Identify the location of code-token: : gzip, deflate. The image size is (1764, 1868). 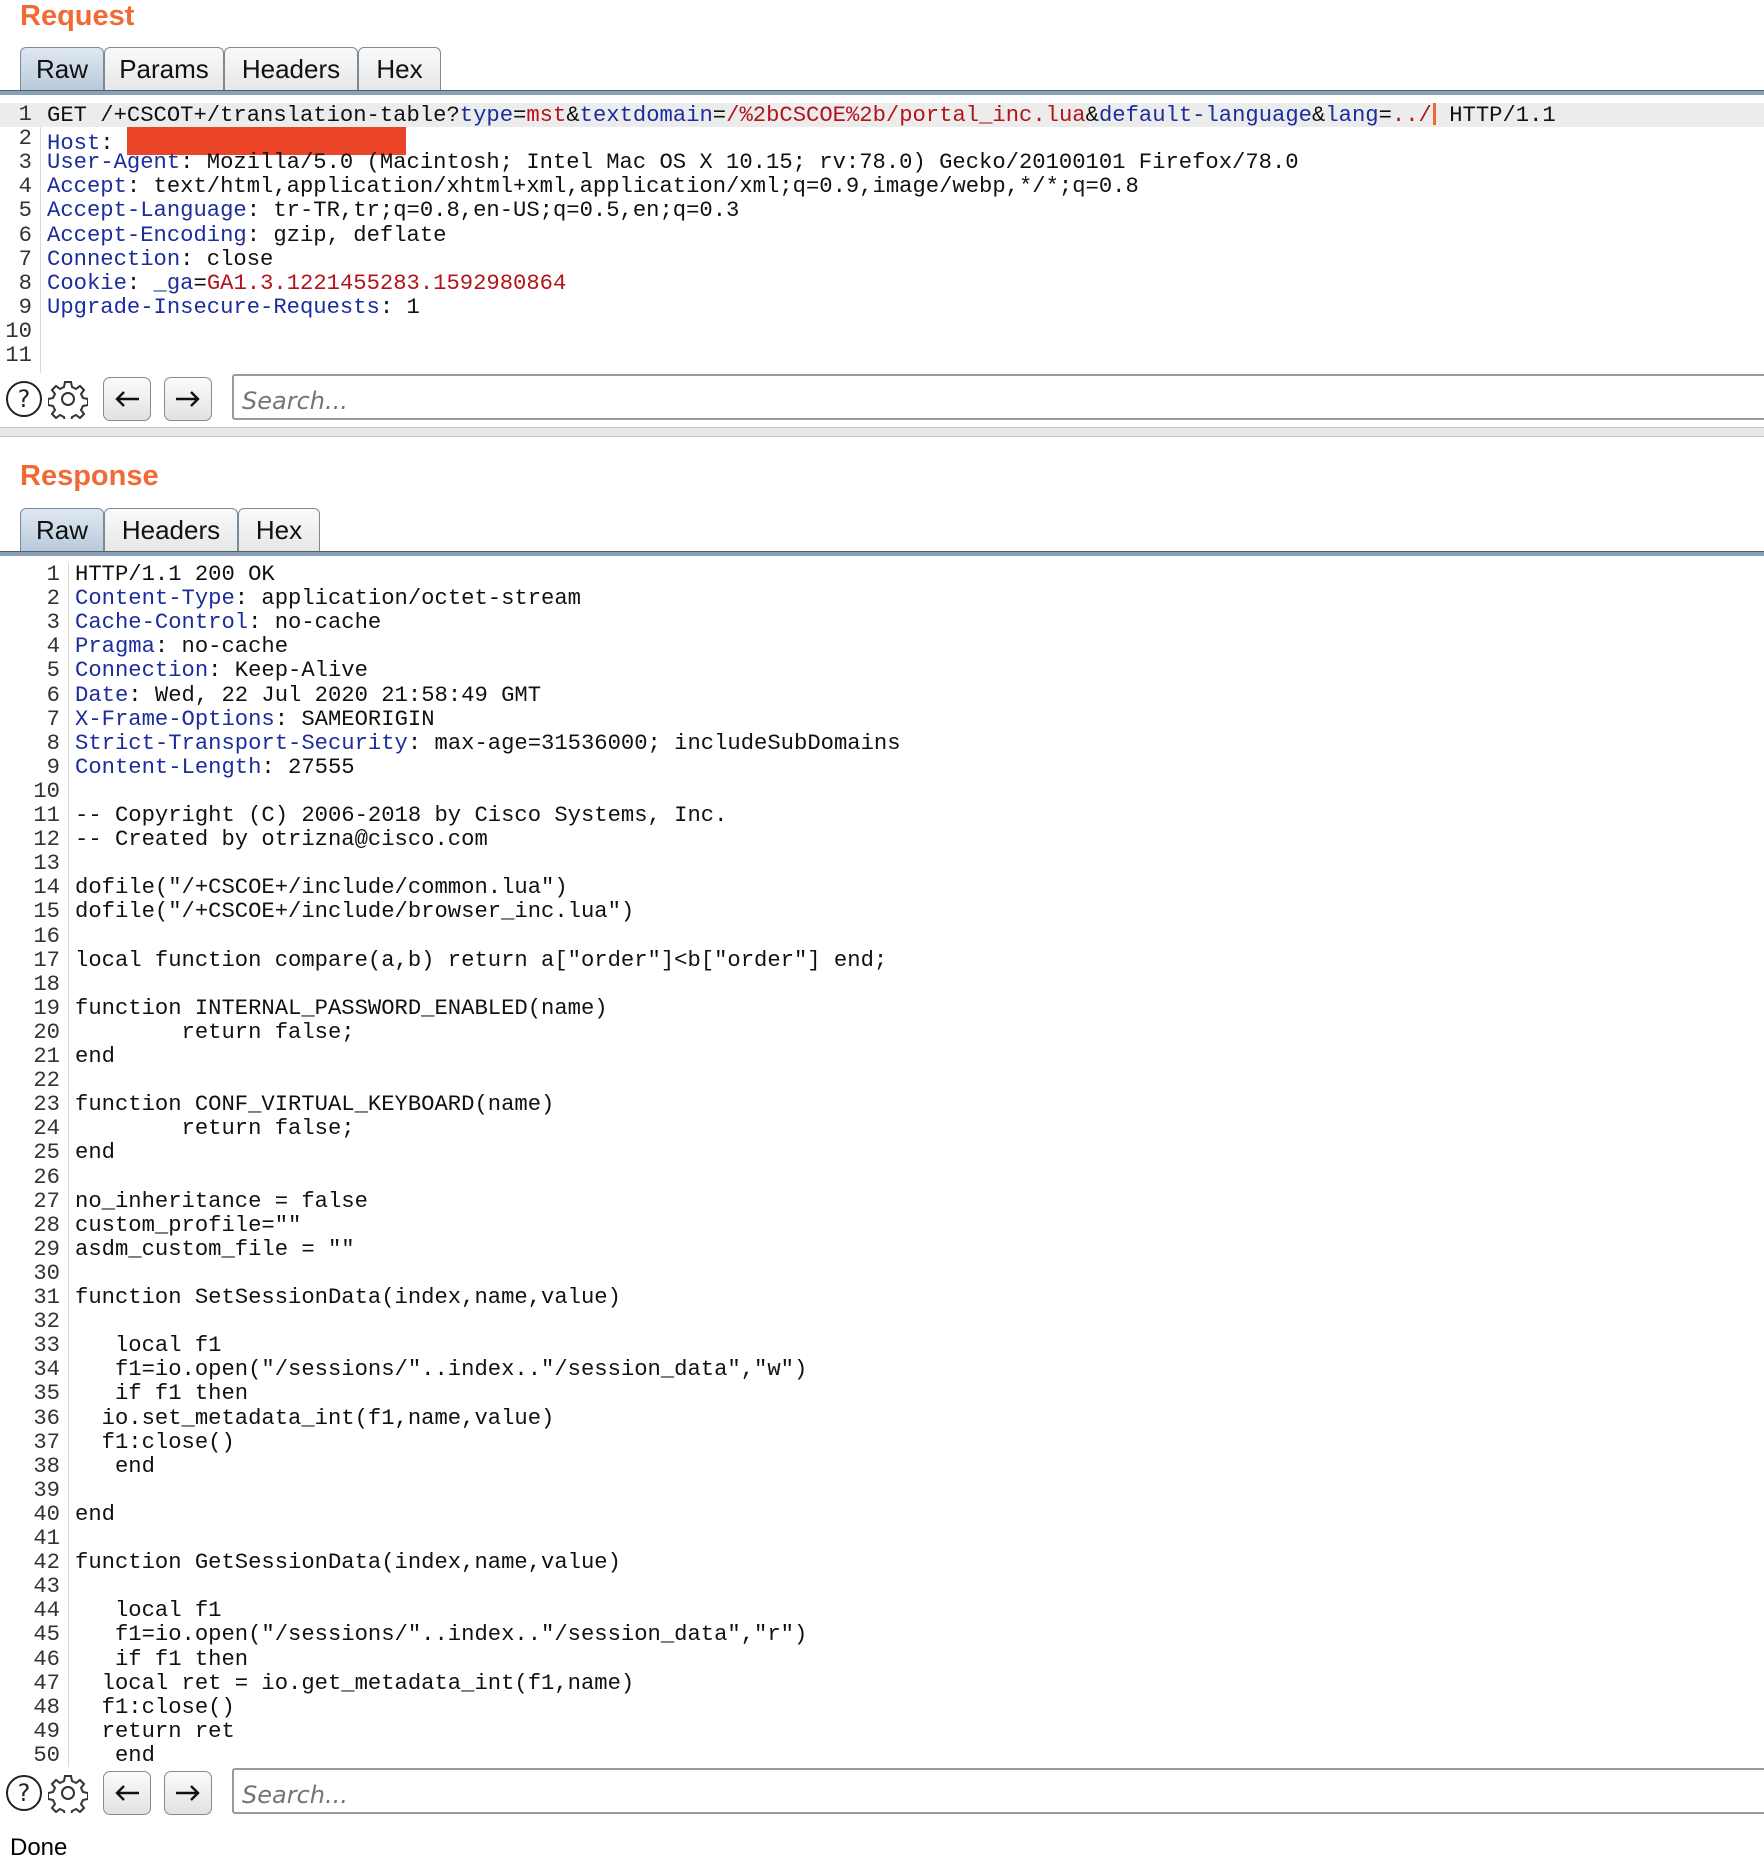
(346, 235).